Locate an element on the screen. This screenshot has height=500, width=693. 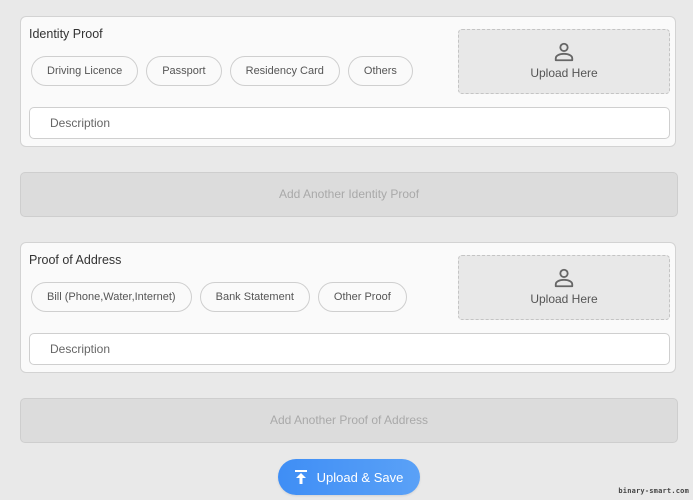
watermark: binary-smart.com is located at coordinates (653, 491).